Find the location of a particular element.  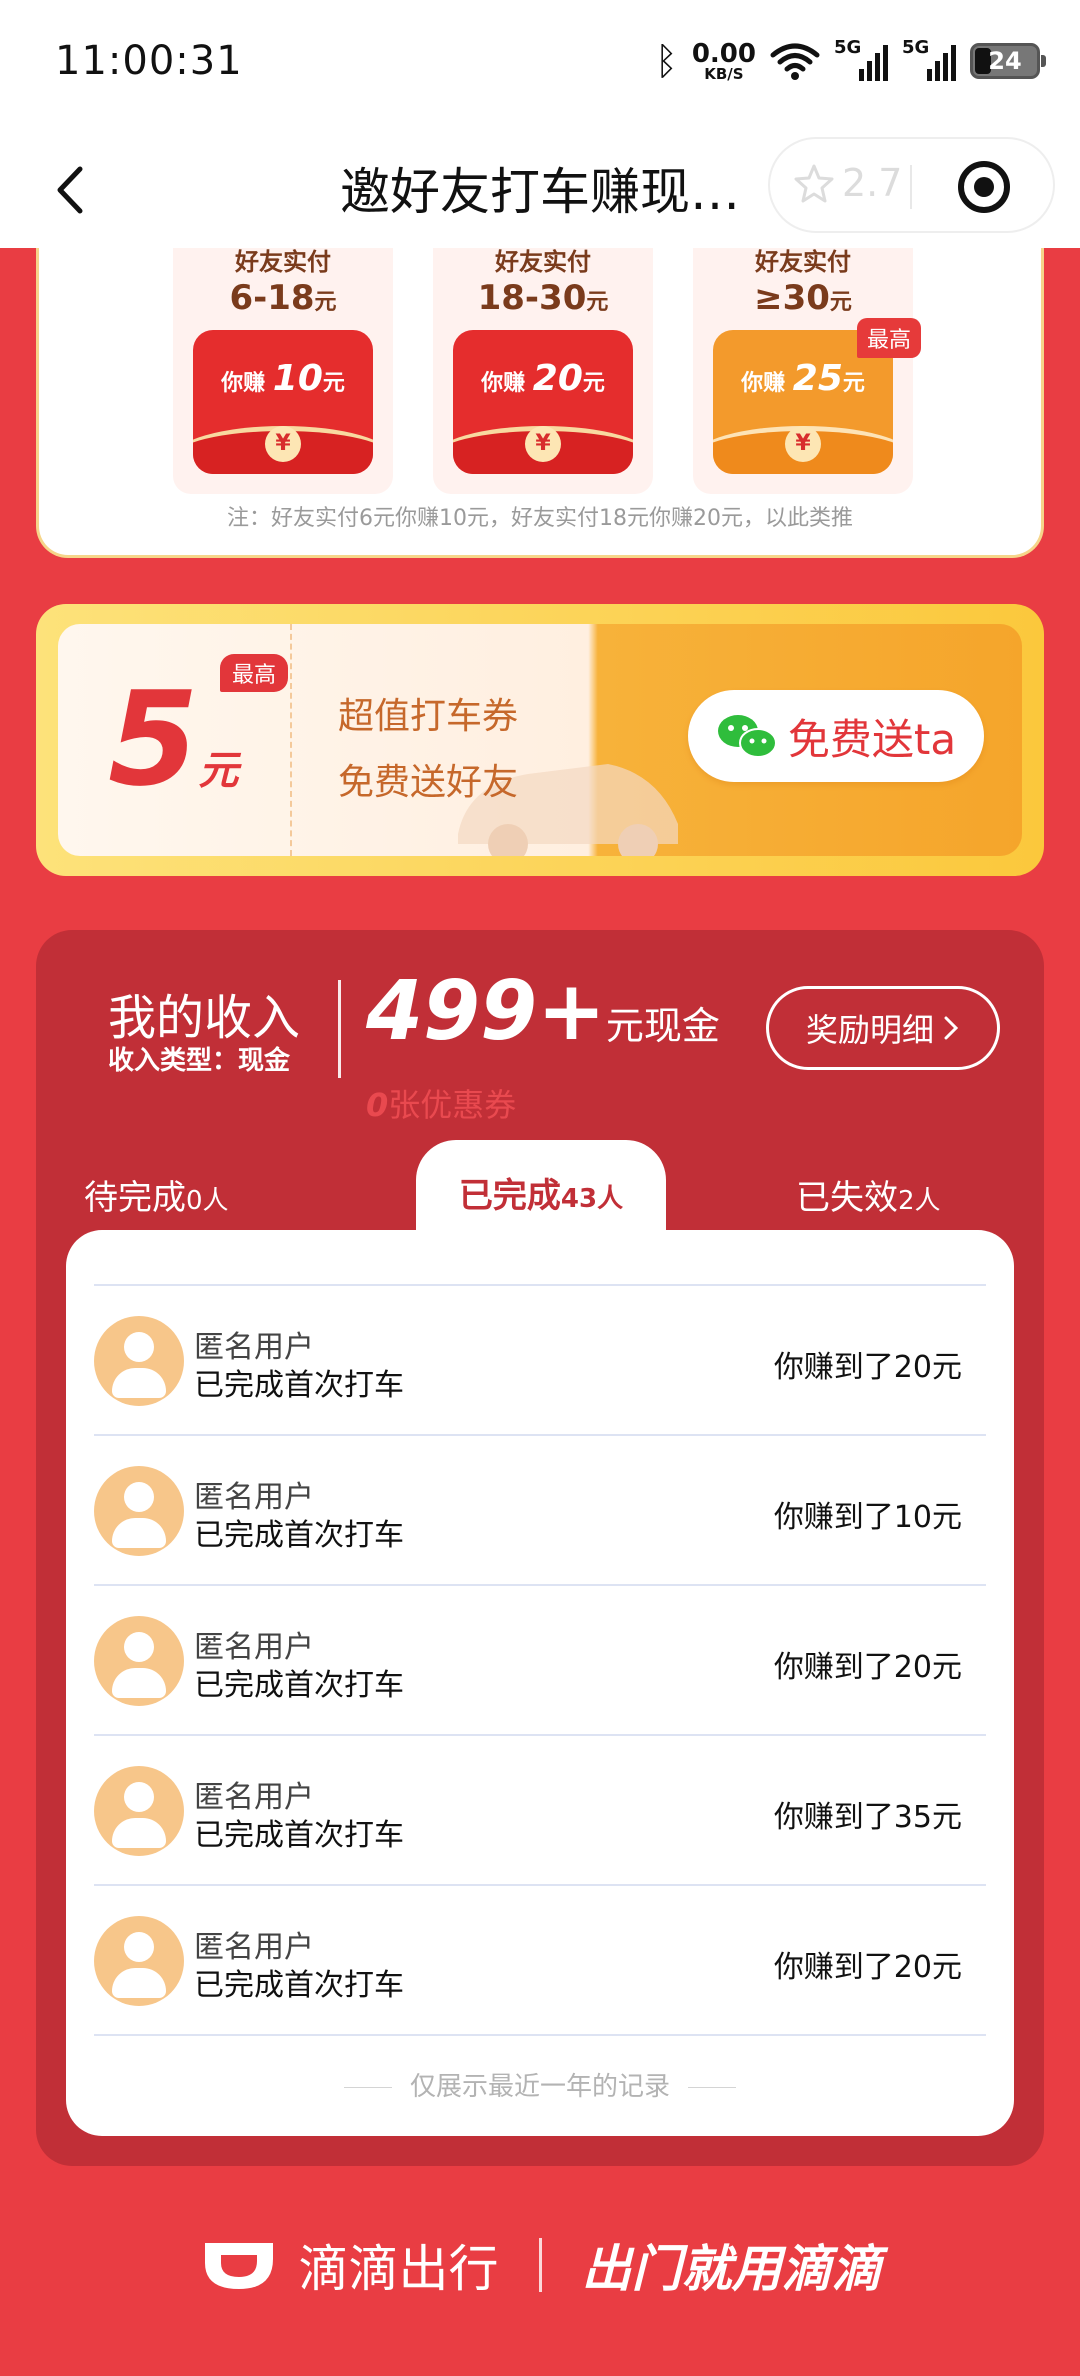

rating-button: 2.7 is located at coordinates (848, 183).